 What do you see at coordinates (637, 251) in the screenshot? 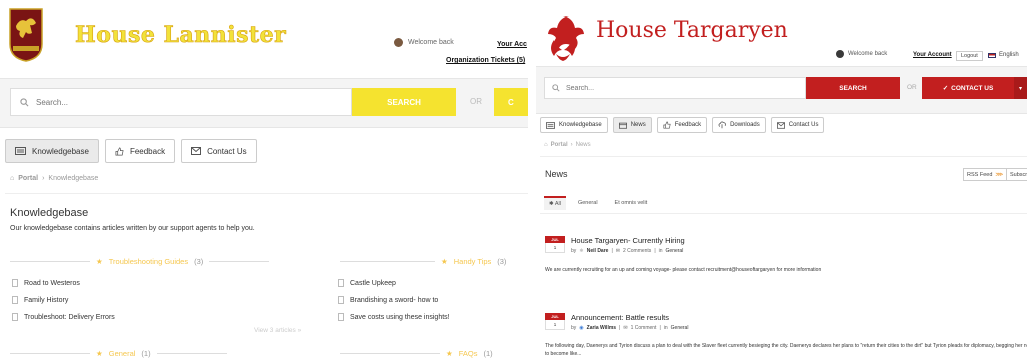
I see `post-comments: 2 Comments` at bounding box center [637, 251].